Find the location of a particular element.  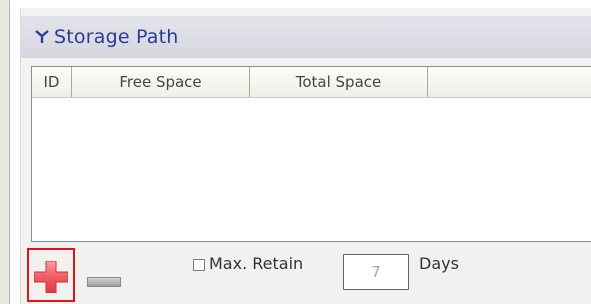

max-retain-label: Max. Retain is located at coordinates (256, 263).